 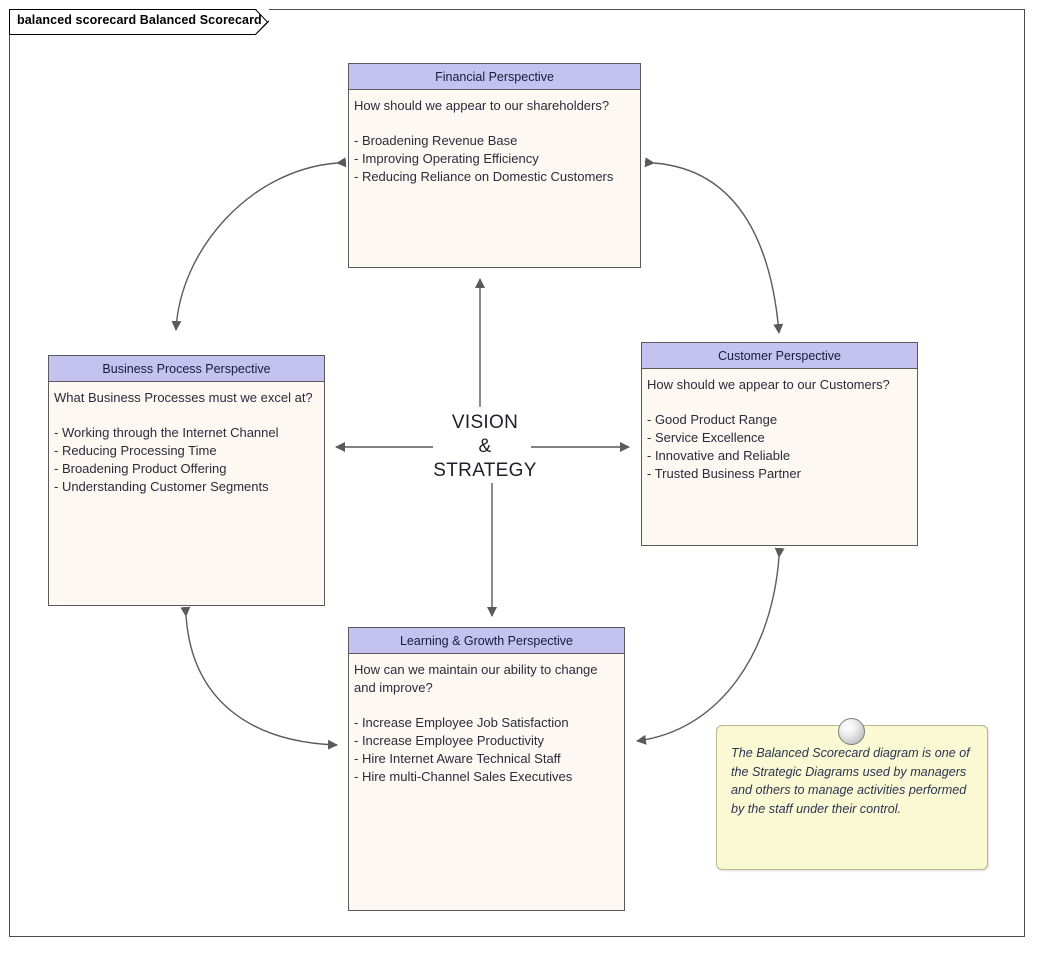 What do you see at coordinates (436, 140) in the screenshot?
I see `list-item: - Broadening Revenue Base` at bounding box center [436, 140].